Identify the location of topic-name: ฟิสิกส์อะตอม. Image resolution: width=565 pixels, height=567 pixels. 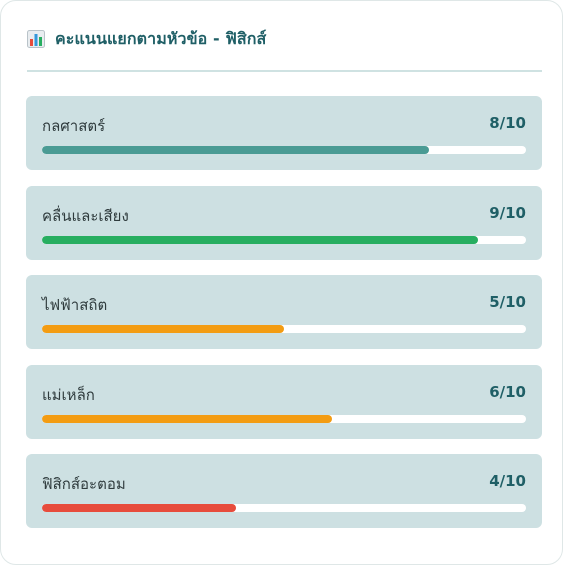
(84, 484).